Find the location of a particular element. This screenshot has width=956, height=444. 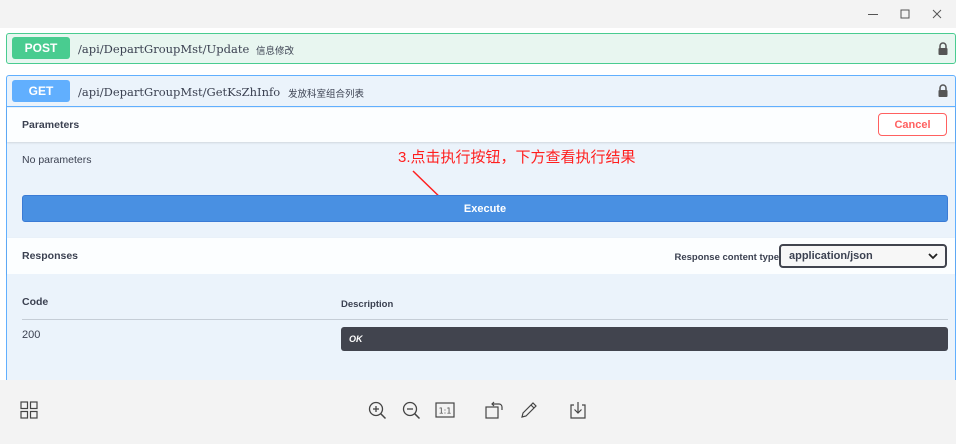

response-description: OK is located at coordinates (356, 339).